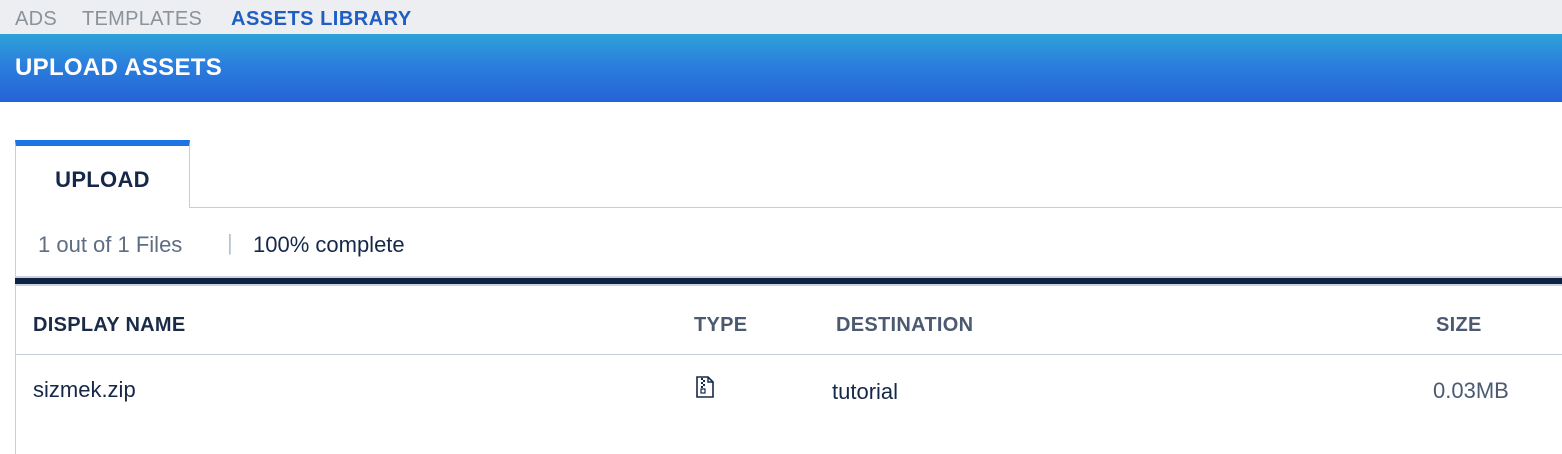 Image resolution: width=1562 pixels, height=454 pixels. I want to click on upload-progress-fill, so click(788, 281).